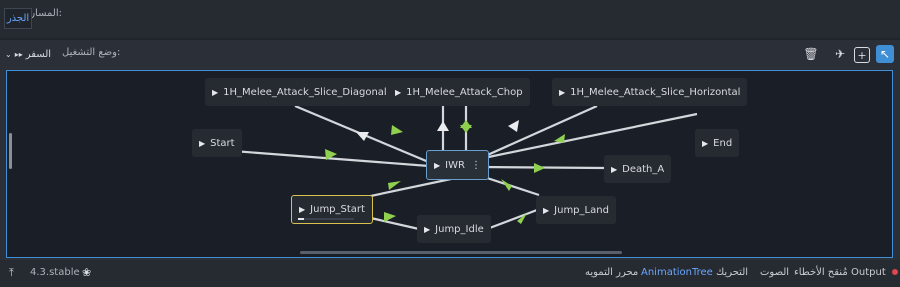  Describe the element at coordinates (476, 165) in the screenshot. I see `blend-tree-edit-icon: ⋮` at that location.